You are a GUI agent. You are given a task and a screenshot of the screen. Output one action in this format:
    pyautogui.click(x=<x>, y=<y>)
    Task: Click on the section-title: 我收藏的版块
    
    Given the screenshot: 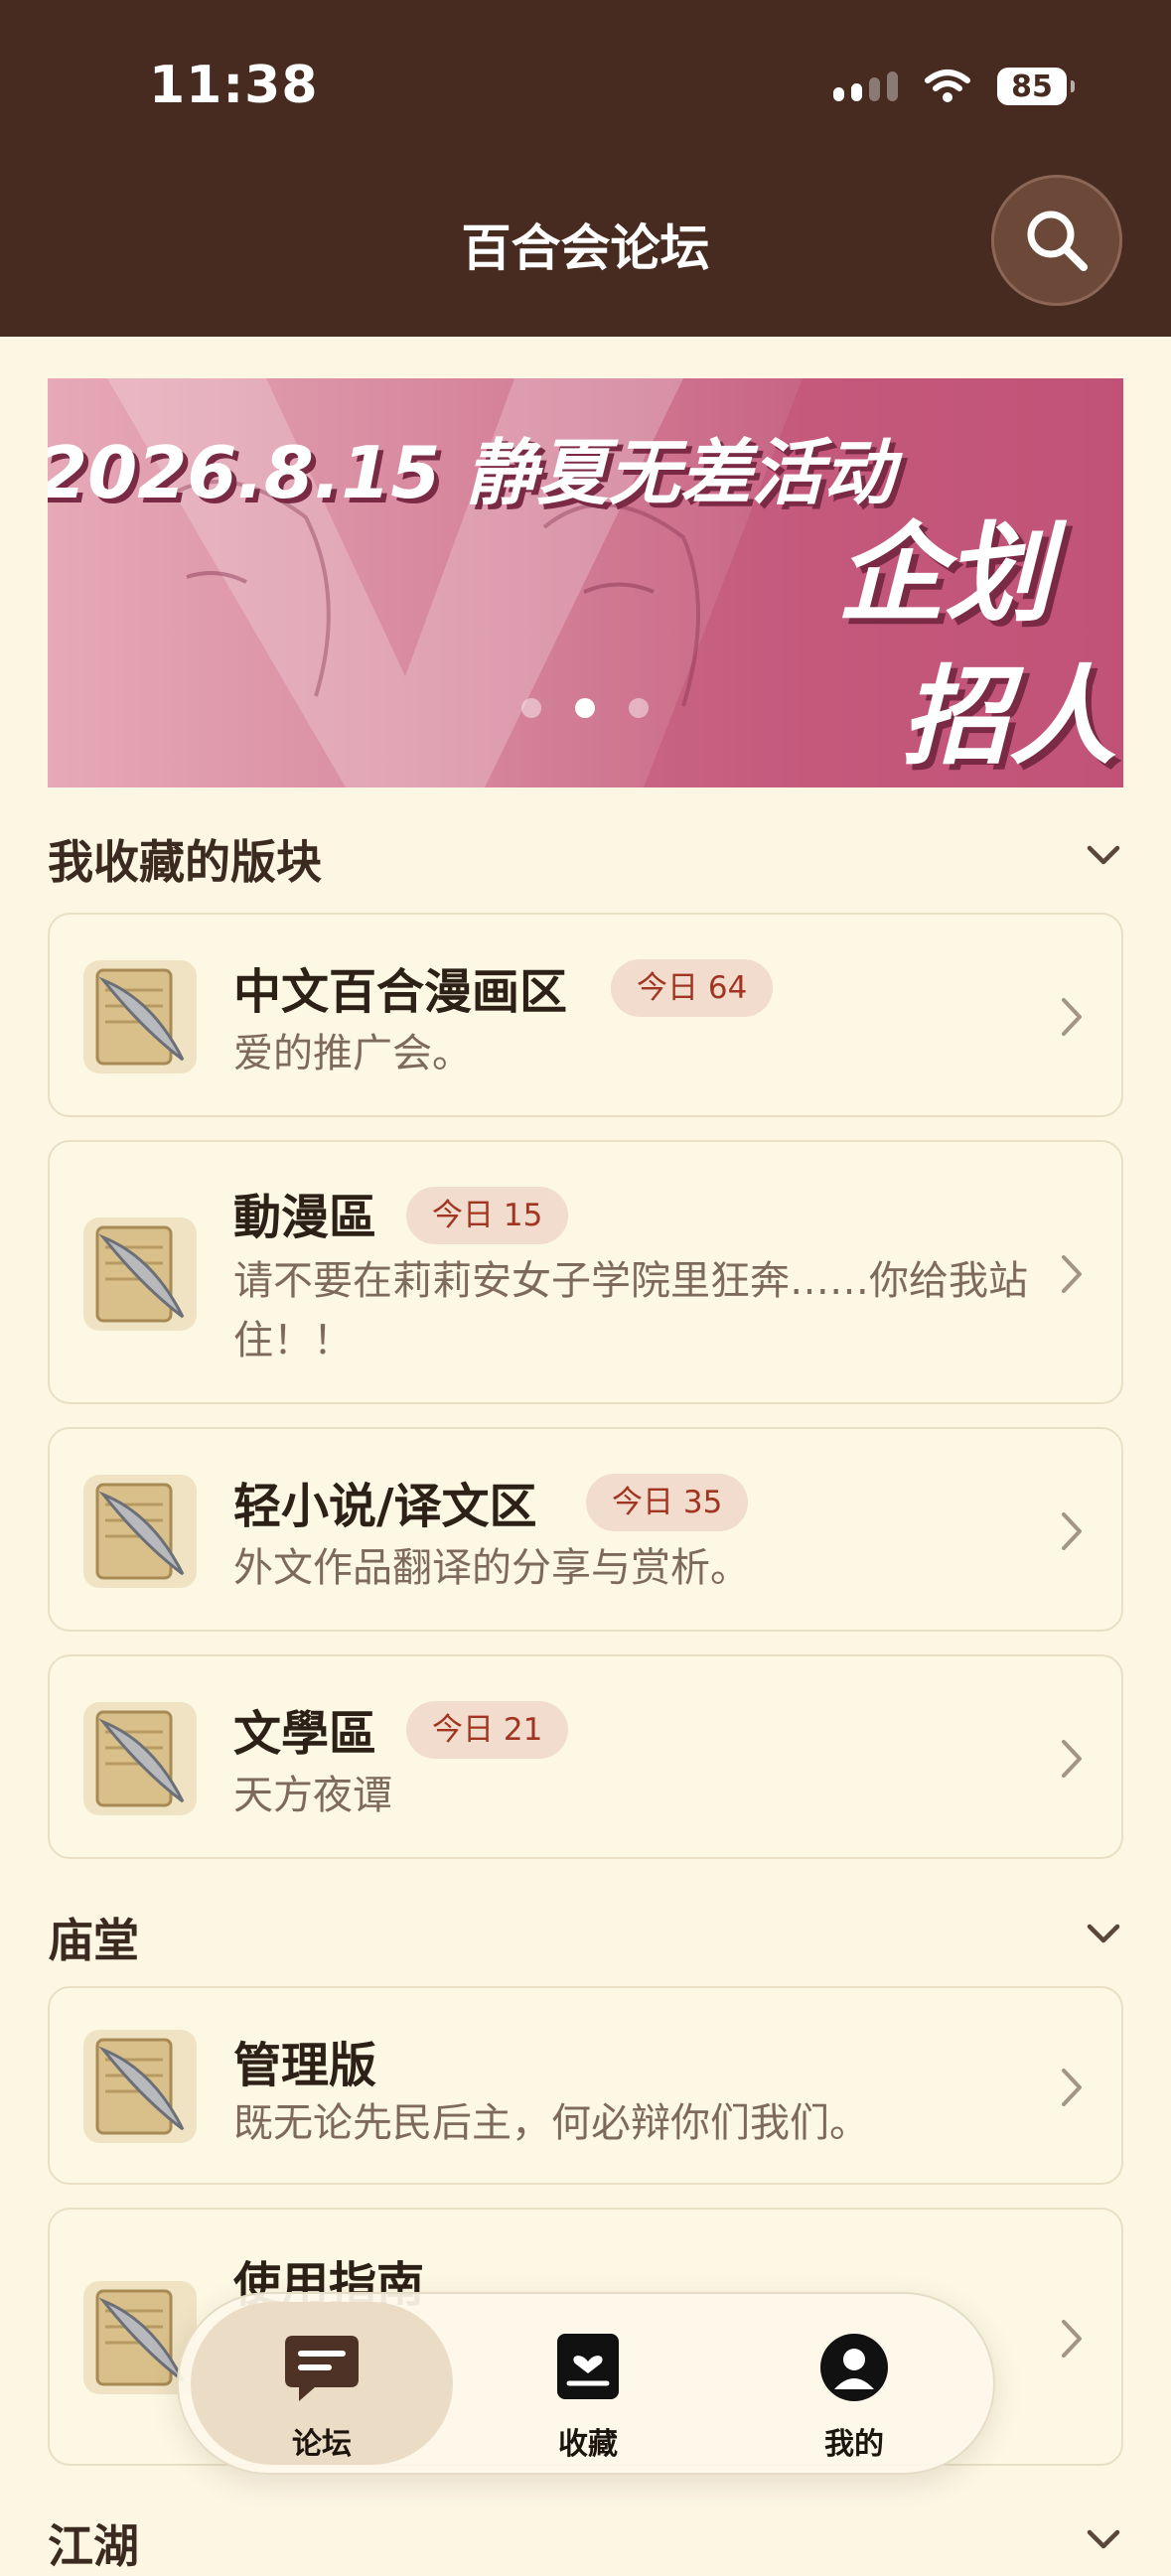 What is the action you would take?
    pyautogui.click(x=185, y=862)
    